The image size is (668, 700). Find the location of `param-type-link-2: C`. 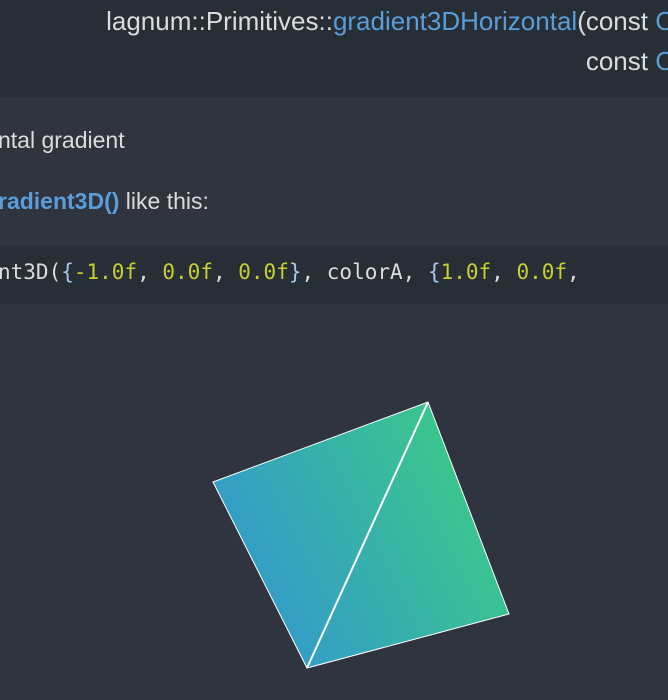

param-type-link-2: C is located at coordinates (661, 61).